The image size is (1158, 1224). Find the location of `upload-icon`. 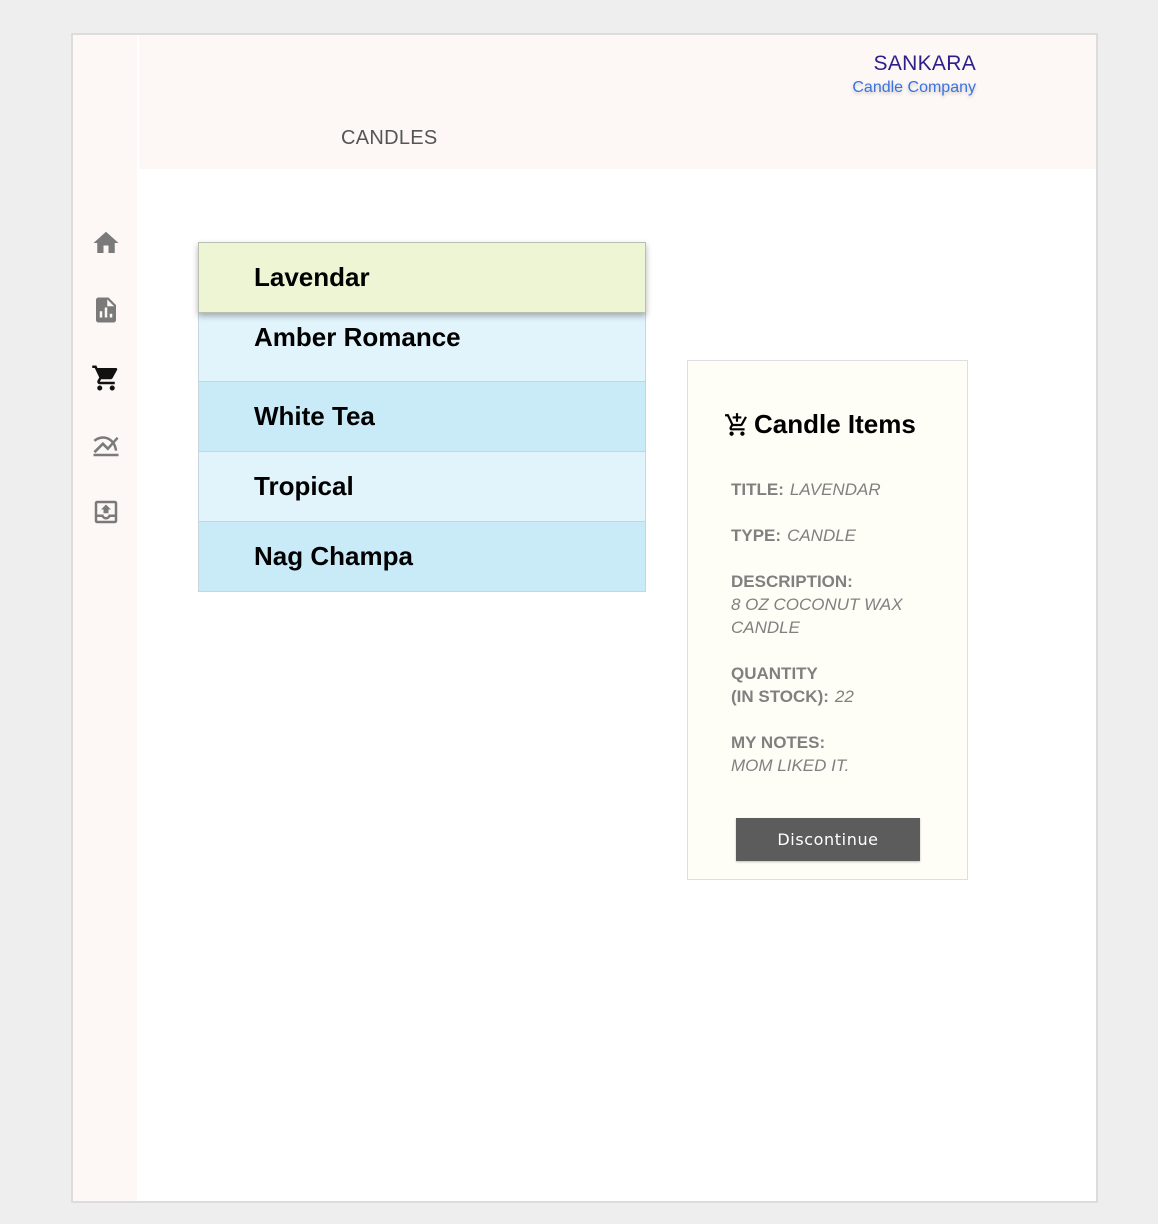

upload-icon is located at coordinates (106, 512).